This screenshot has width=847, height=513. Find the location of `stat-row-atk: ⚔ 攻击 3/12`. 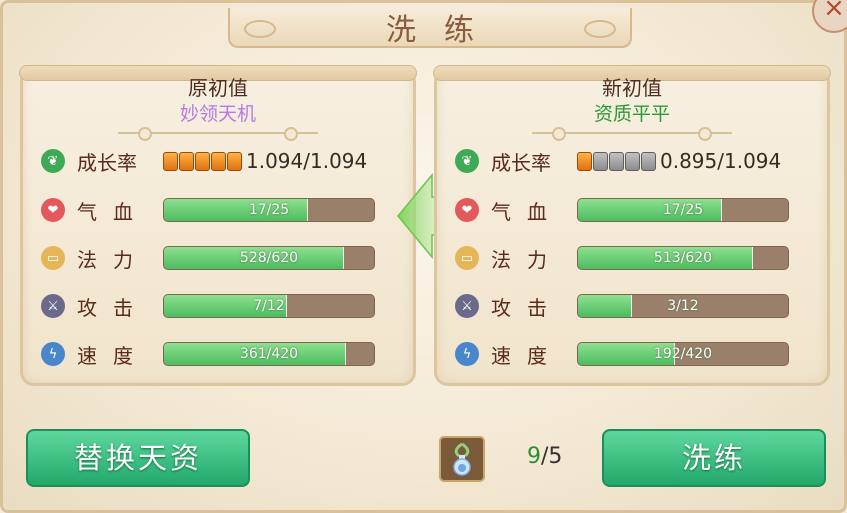

stat-row-atk: ⚔ 攻击 3/12 is located at coordinates (622, 306).